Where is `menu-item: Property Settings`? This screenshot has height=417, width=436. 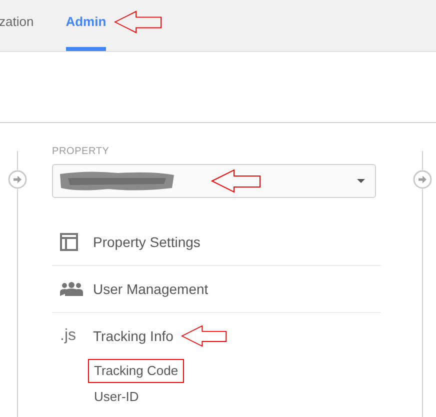
menu-item: Property Settings is located at coordinates (146, 242).